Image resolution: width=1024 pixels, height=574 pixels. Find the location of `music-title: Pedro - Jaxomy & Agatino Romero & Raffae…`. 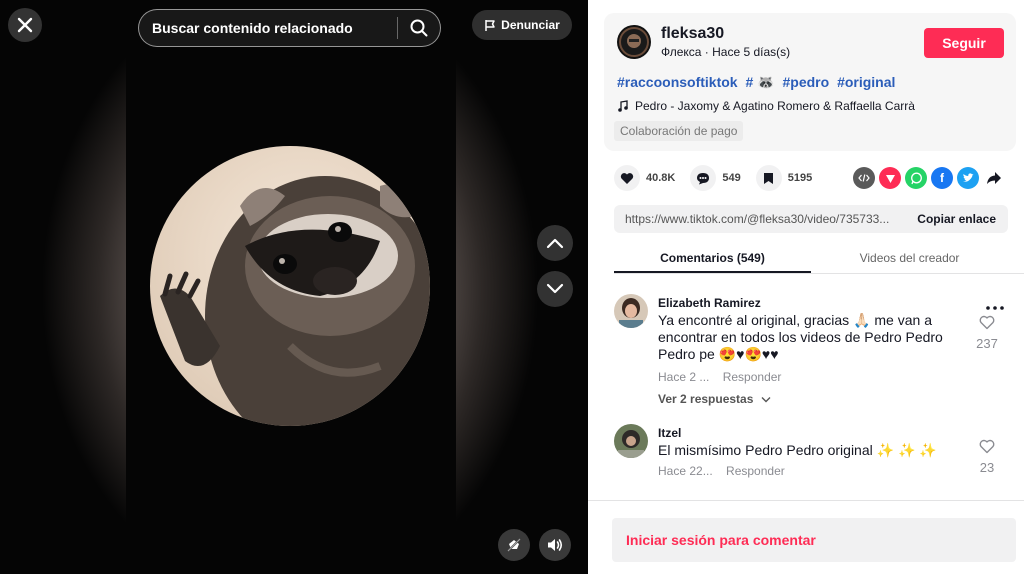

music-title: Pedro - Jaxomy & Agatino Romero & Raffae… is located at coordinates (775, 106).